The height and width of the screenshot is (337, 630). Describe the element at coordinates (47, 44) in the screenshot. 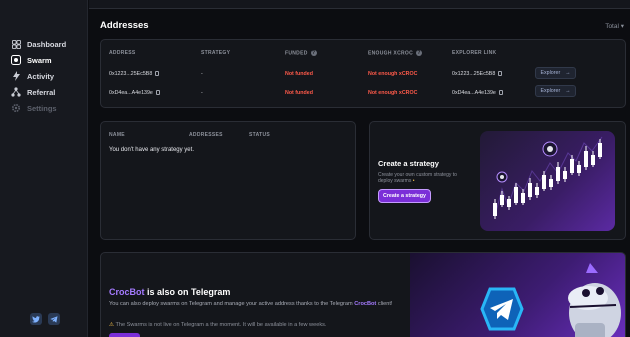

I see `sidebar-item-label: Dashboard` at that location.